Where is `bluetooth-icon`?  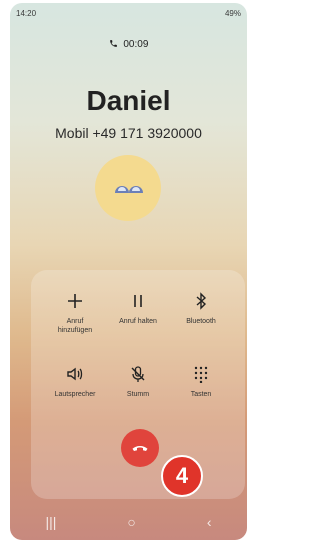 bluetooth-icon is located at coordinates (201, 301).